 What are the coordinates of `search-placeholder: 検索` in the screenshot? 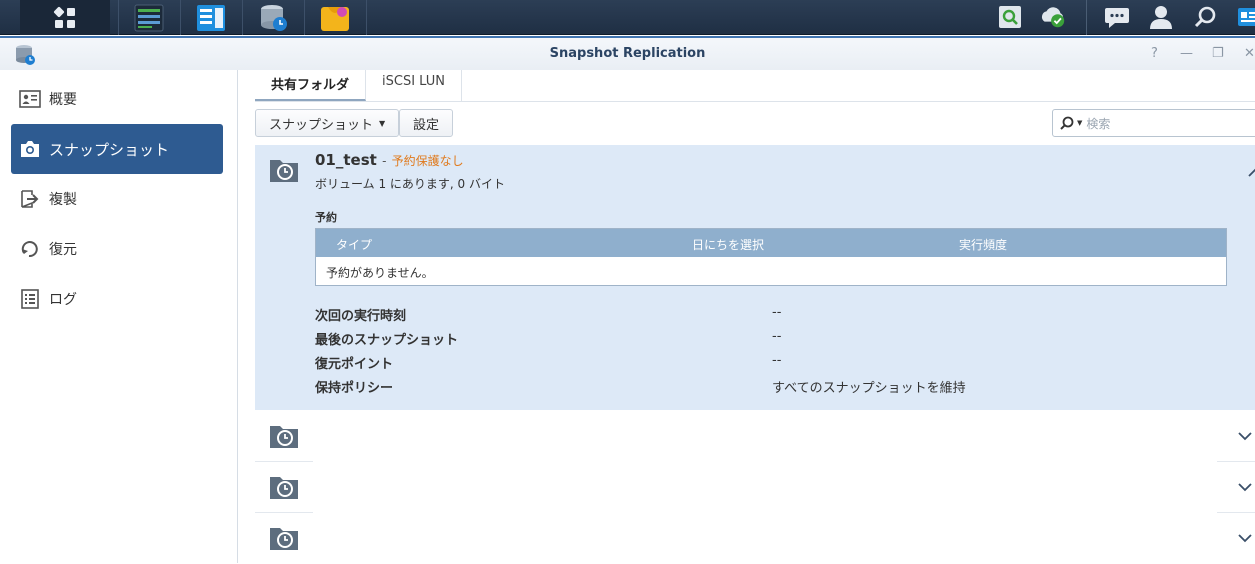 It's located at (1098, 123).